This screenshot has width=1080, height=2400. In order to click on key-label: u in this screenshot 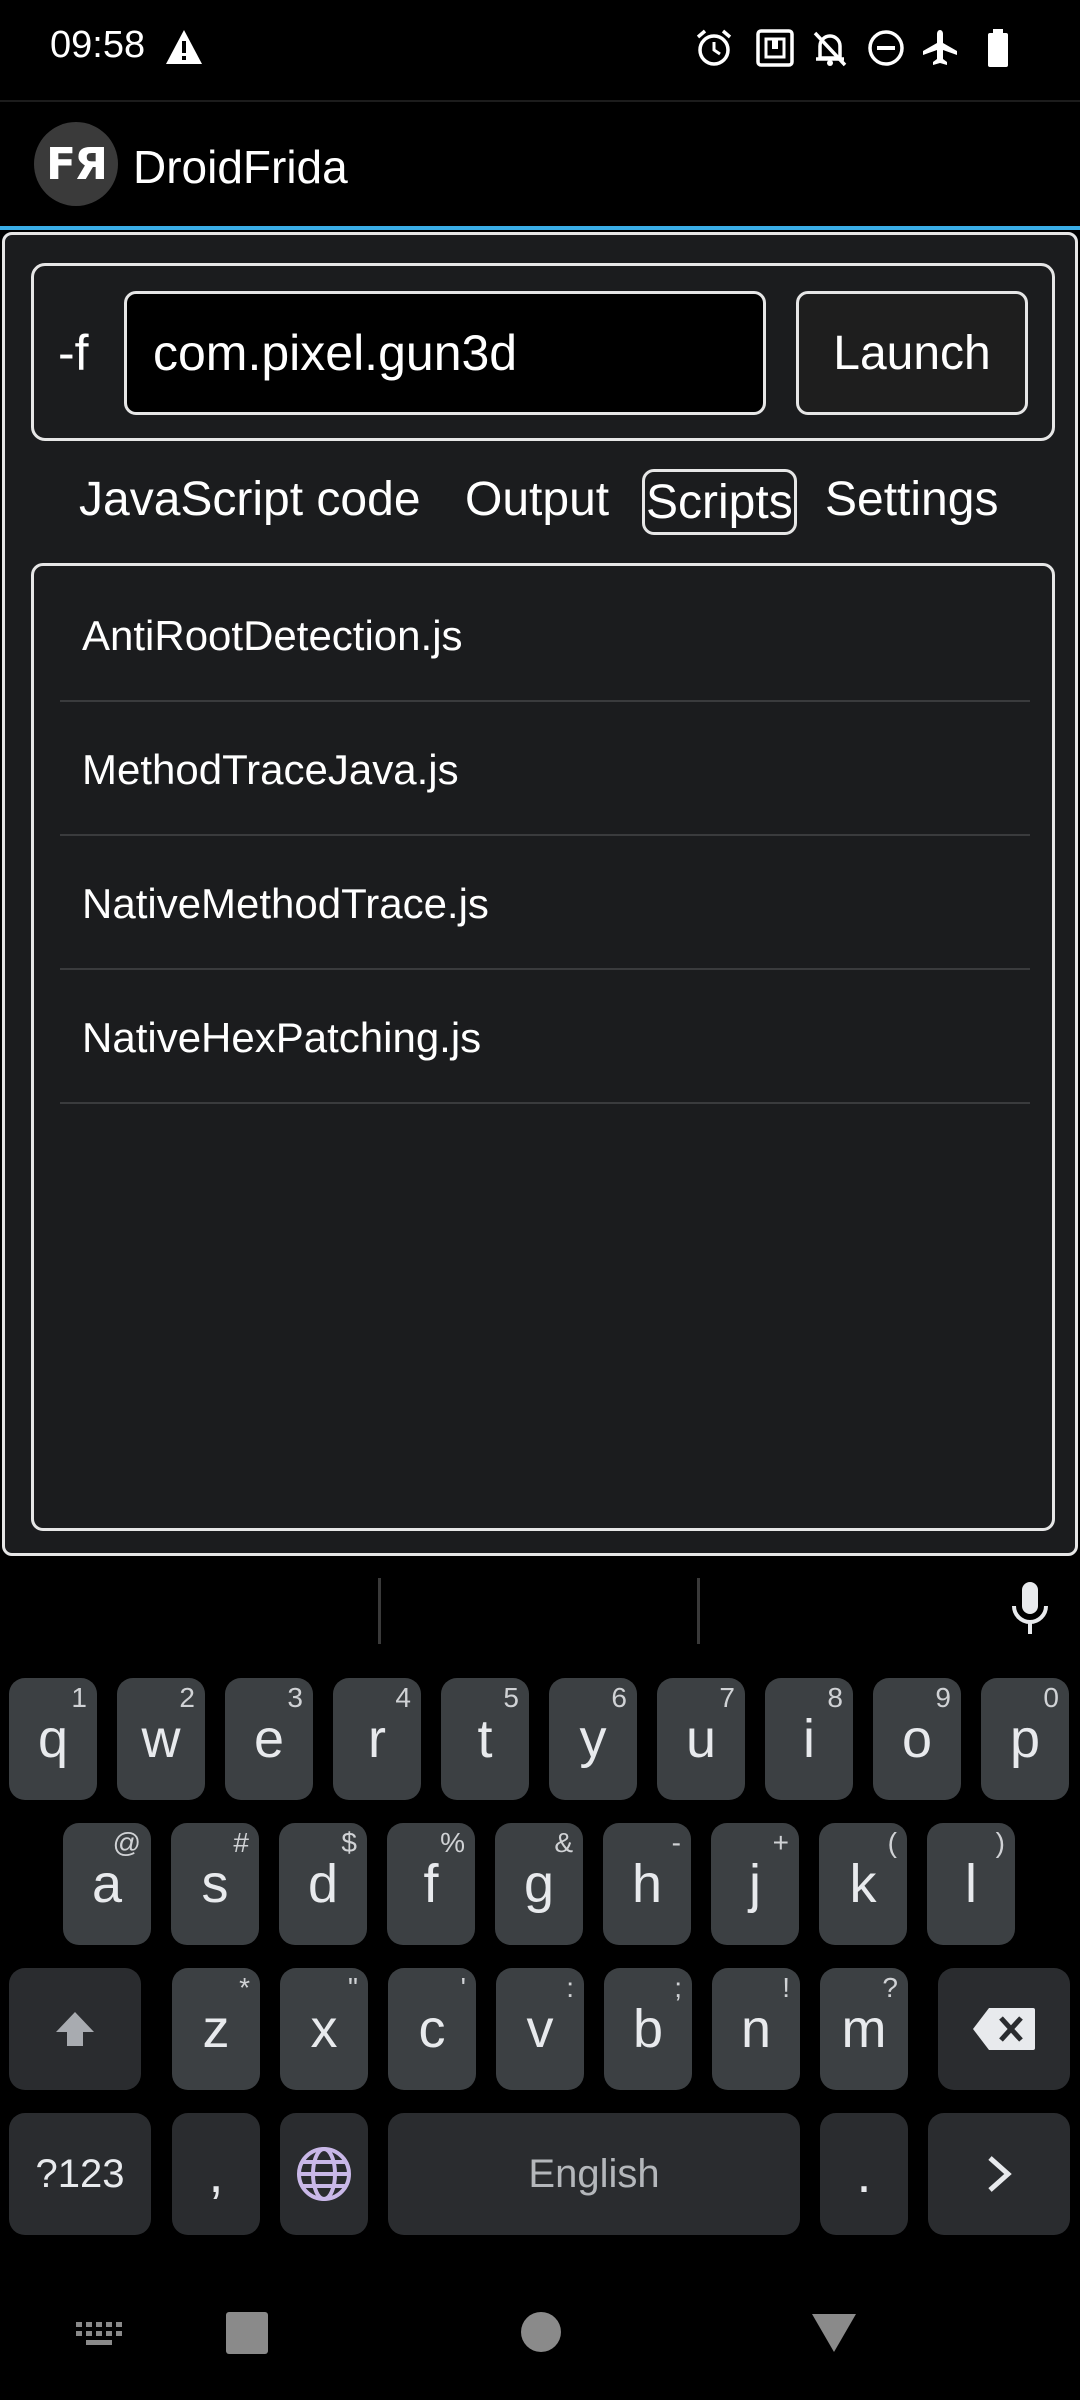, I will do `click(701, 1739)`.